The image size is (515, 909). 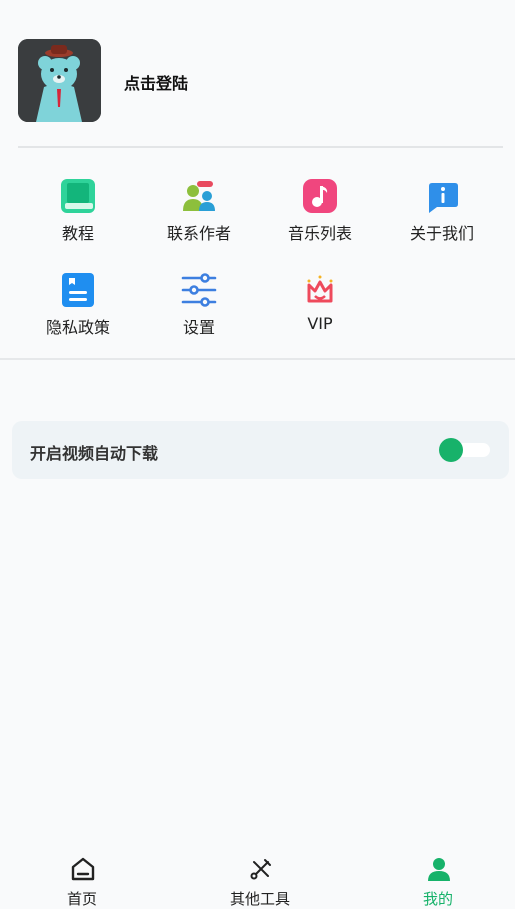 I want to click on menu-item-vip: VIP, so click(x=320, y=302).